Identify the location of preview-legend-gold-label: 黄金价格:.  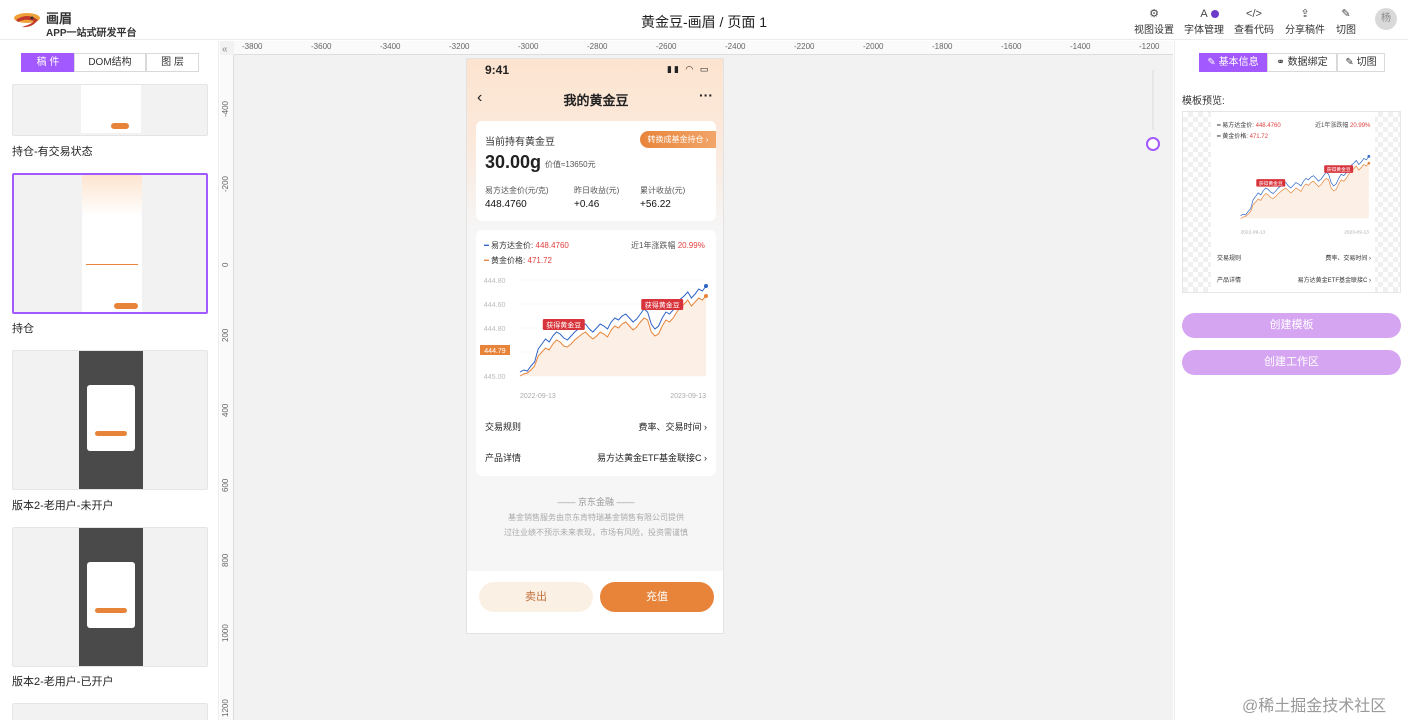
(1236, 137).